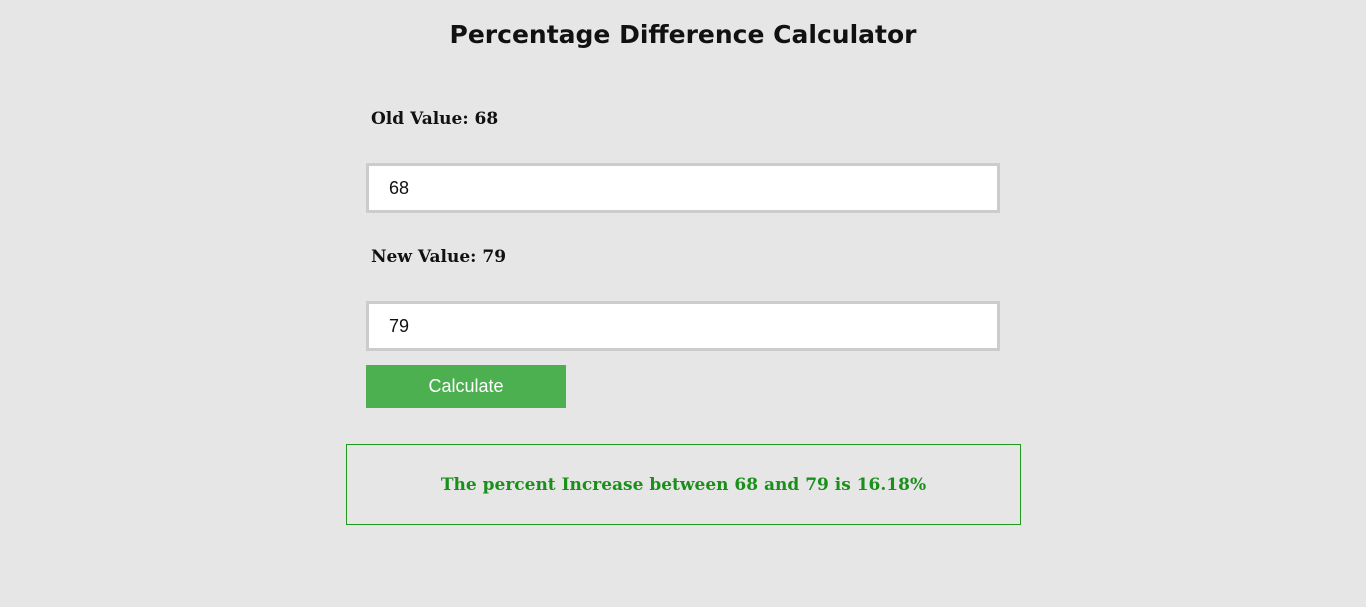 This screenshot has width=1366, height=607. I want to click on calculate-button: Calculate, so click(466, 386).